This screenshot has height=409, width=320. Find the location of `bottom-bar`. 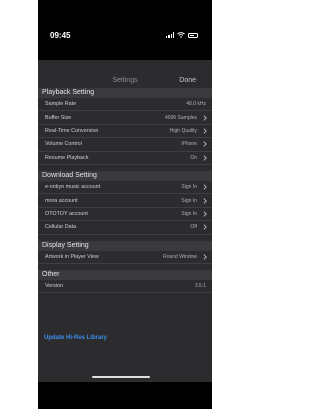

bottom-bar is located at coordinates (125, 395).